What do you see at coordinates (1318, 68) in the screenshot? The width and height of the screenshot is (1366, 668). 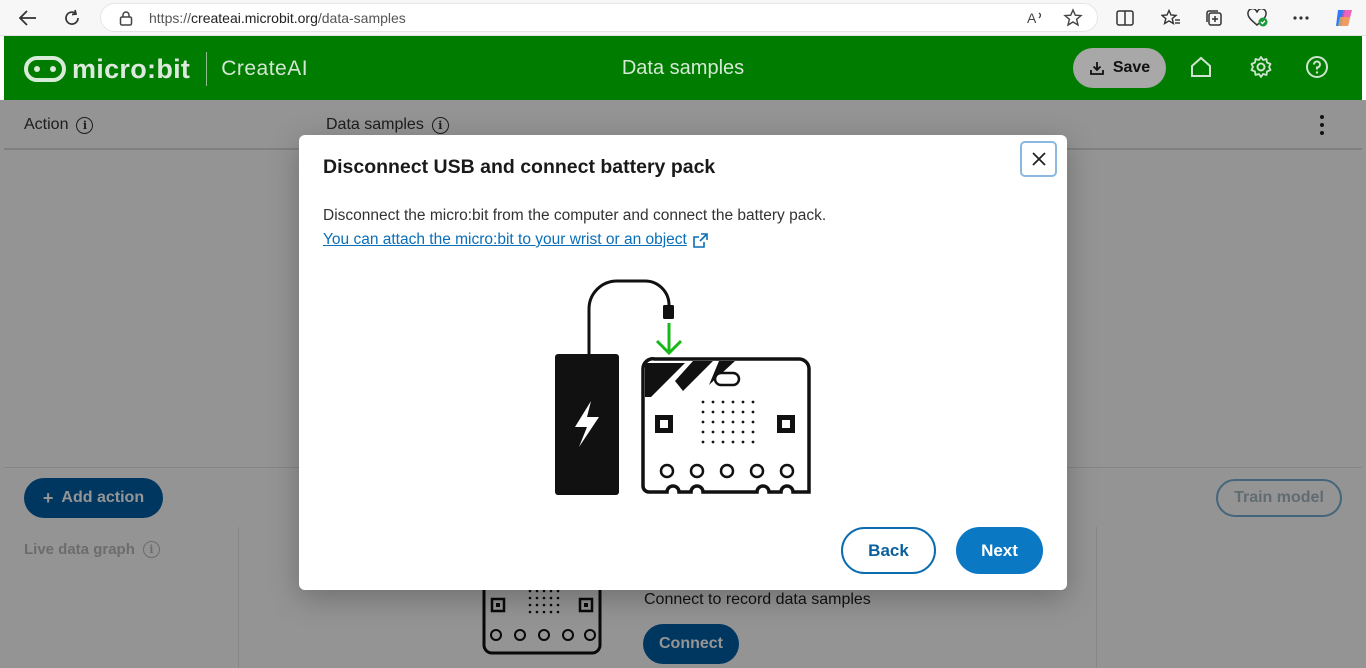 I see `help-icon` at bounding box center [1318, 68].